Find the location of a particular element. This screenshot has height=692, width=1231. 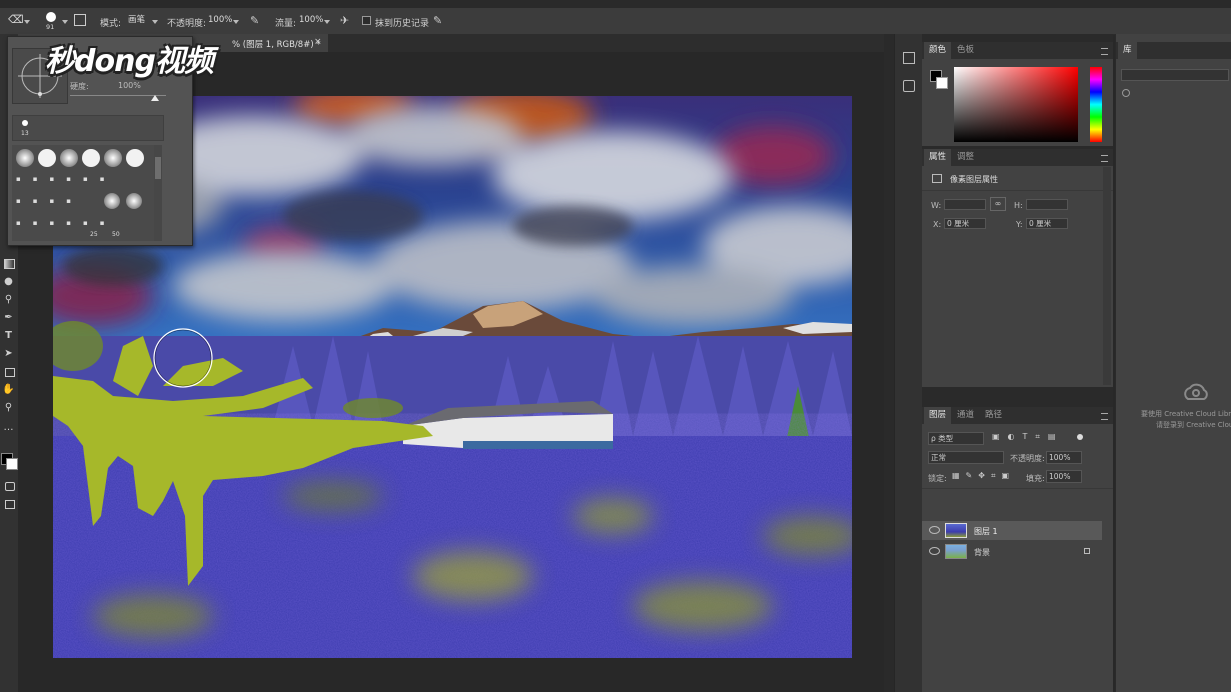

layer-filter-toggle-icon is located at coordinates (1080, 437).